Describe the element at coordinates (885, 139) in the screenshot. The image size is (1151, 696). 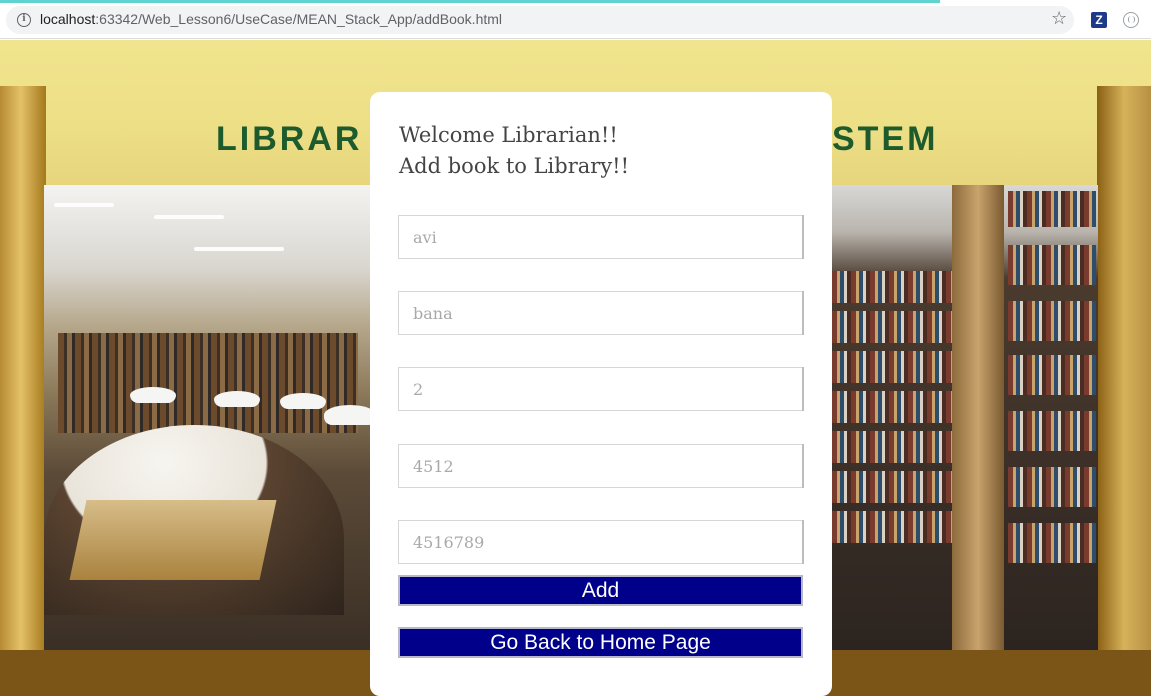
I see `sign-text-right: STEM` at that location.